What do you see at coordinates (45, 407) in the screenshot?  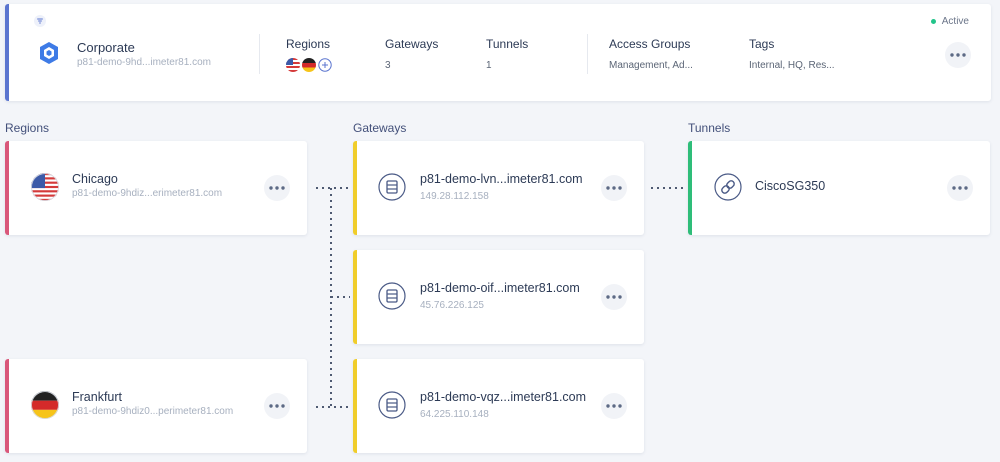 I see `germany-flag-icon` at bounding box center [45, 407].